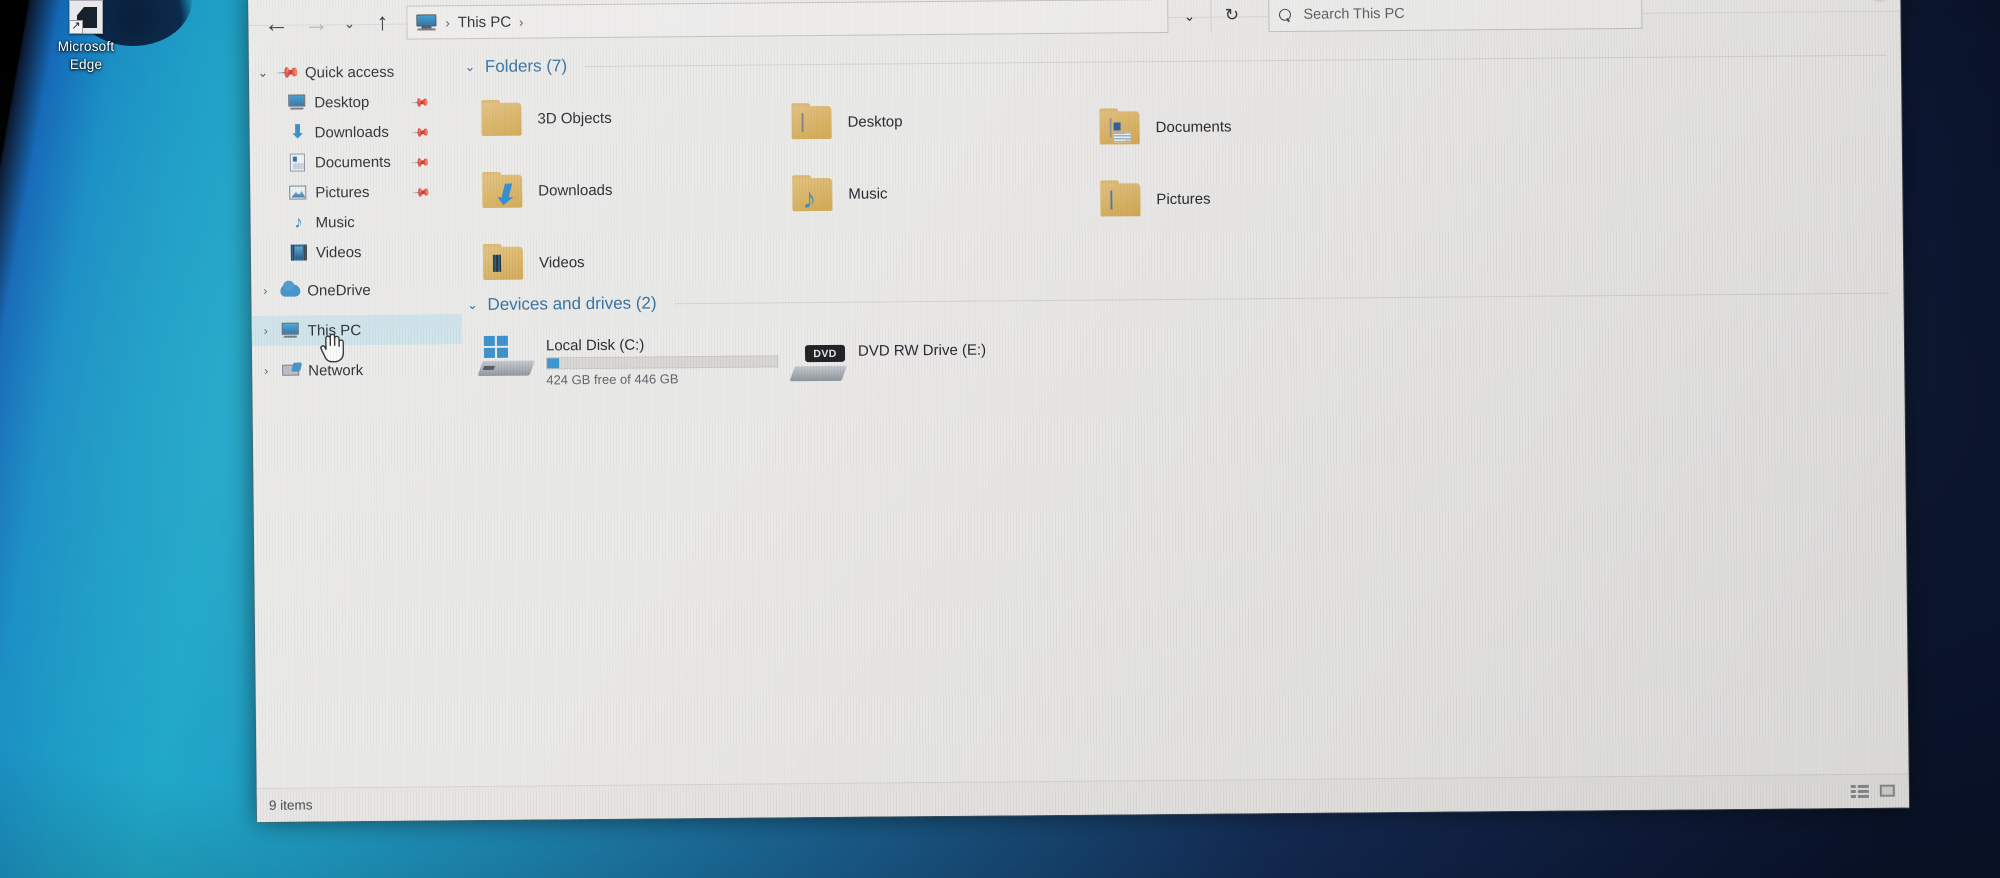  What do you see at coordinates (298, 192) in the screenshot?
I see `pictures-icon` at bounding box center [298, 192].